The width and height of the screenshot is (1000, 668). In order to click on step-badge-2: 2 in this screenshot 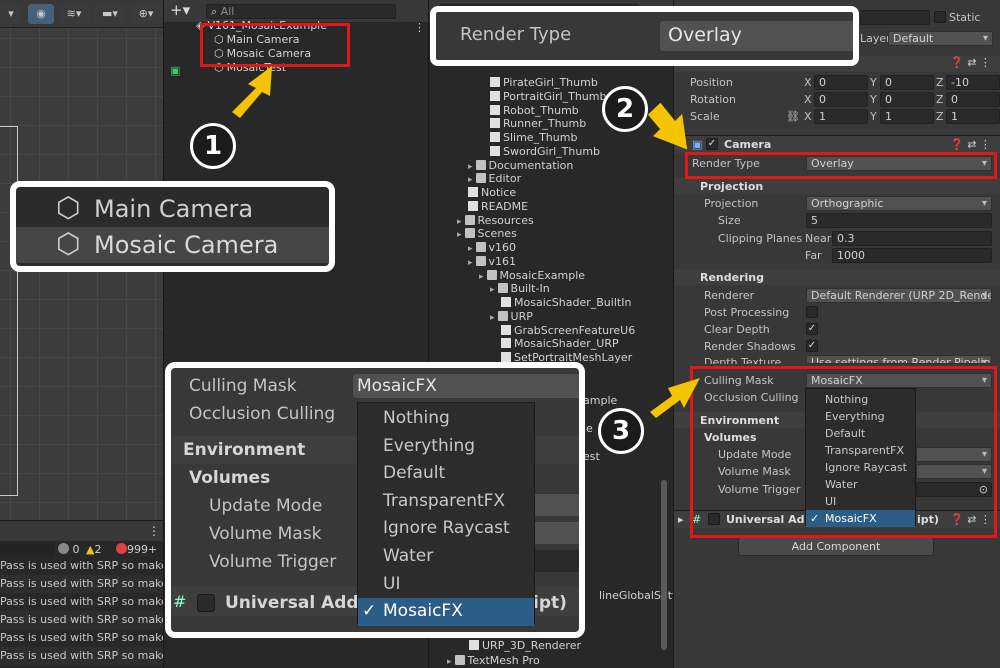, I will do `click(625, 109)`.